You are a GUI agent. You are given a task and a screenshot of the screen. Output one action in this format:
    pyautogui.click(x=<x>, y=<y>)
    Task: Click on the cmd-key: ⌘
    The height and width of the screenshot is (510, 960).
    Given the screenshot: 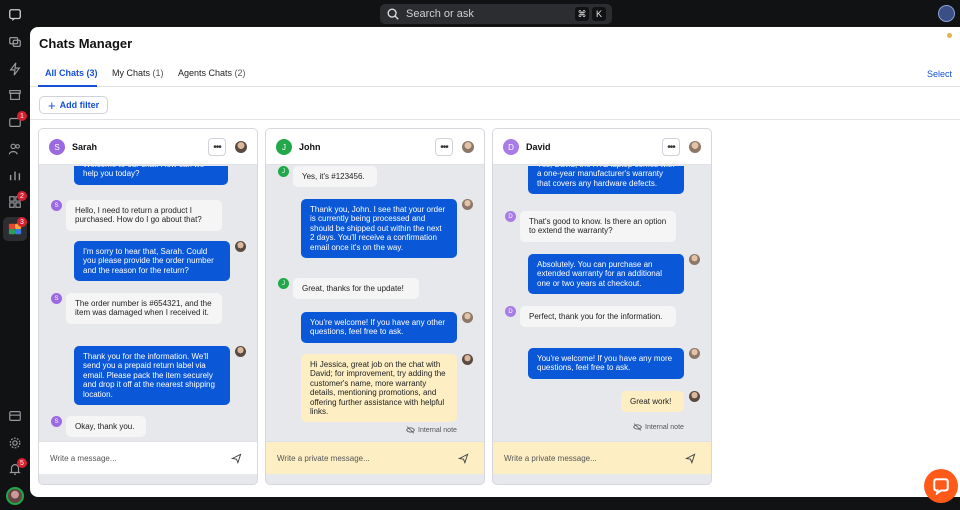 What is the action you would take?
    pyautogui.click(x=582, y=14)
    